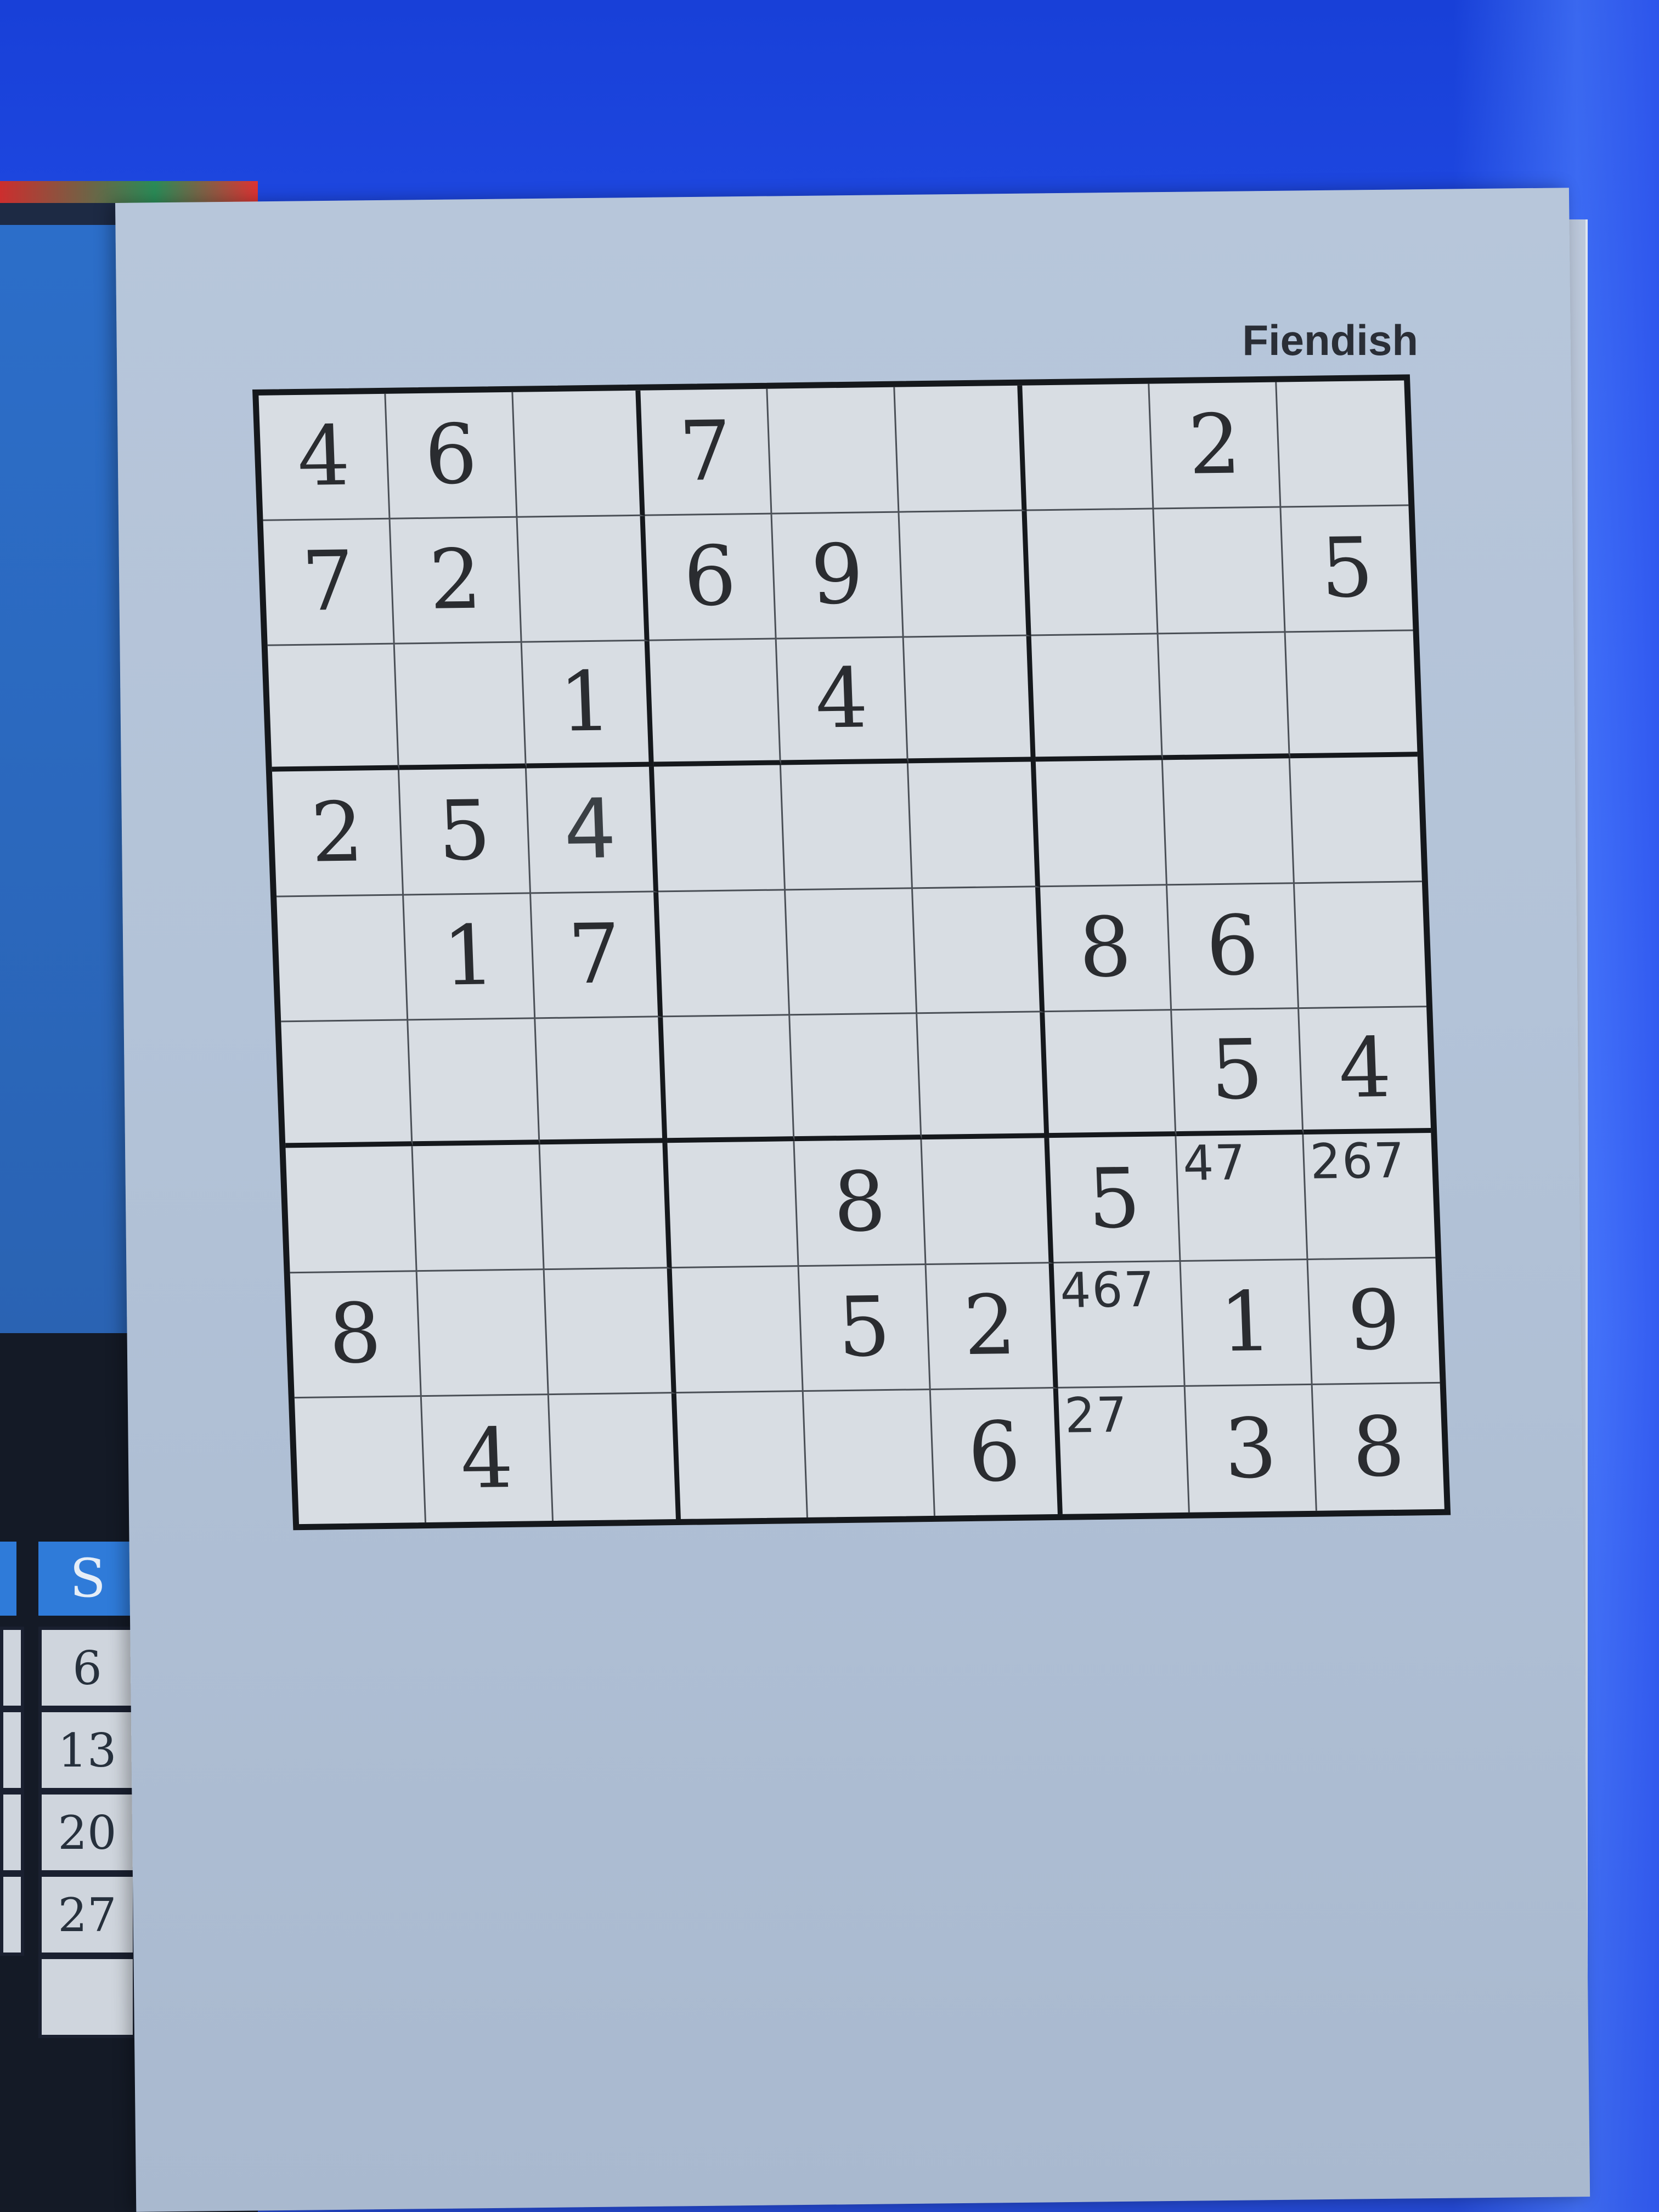  Describe the element at coordinates (856, 1078) in the screenshot. I see `sudoku-cell-r6-c5` at that location.